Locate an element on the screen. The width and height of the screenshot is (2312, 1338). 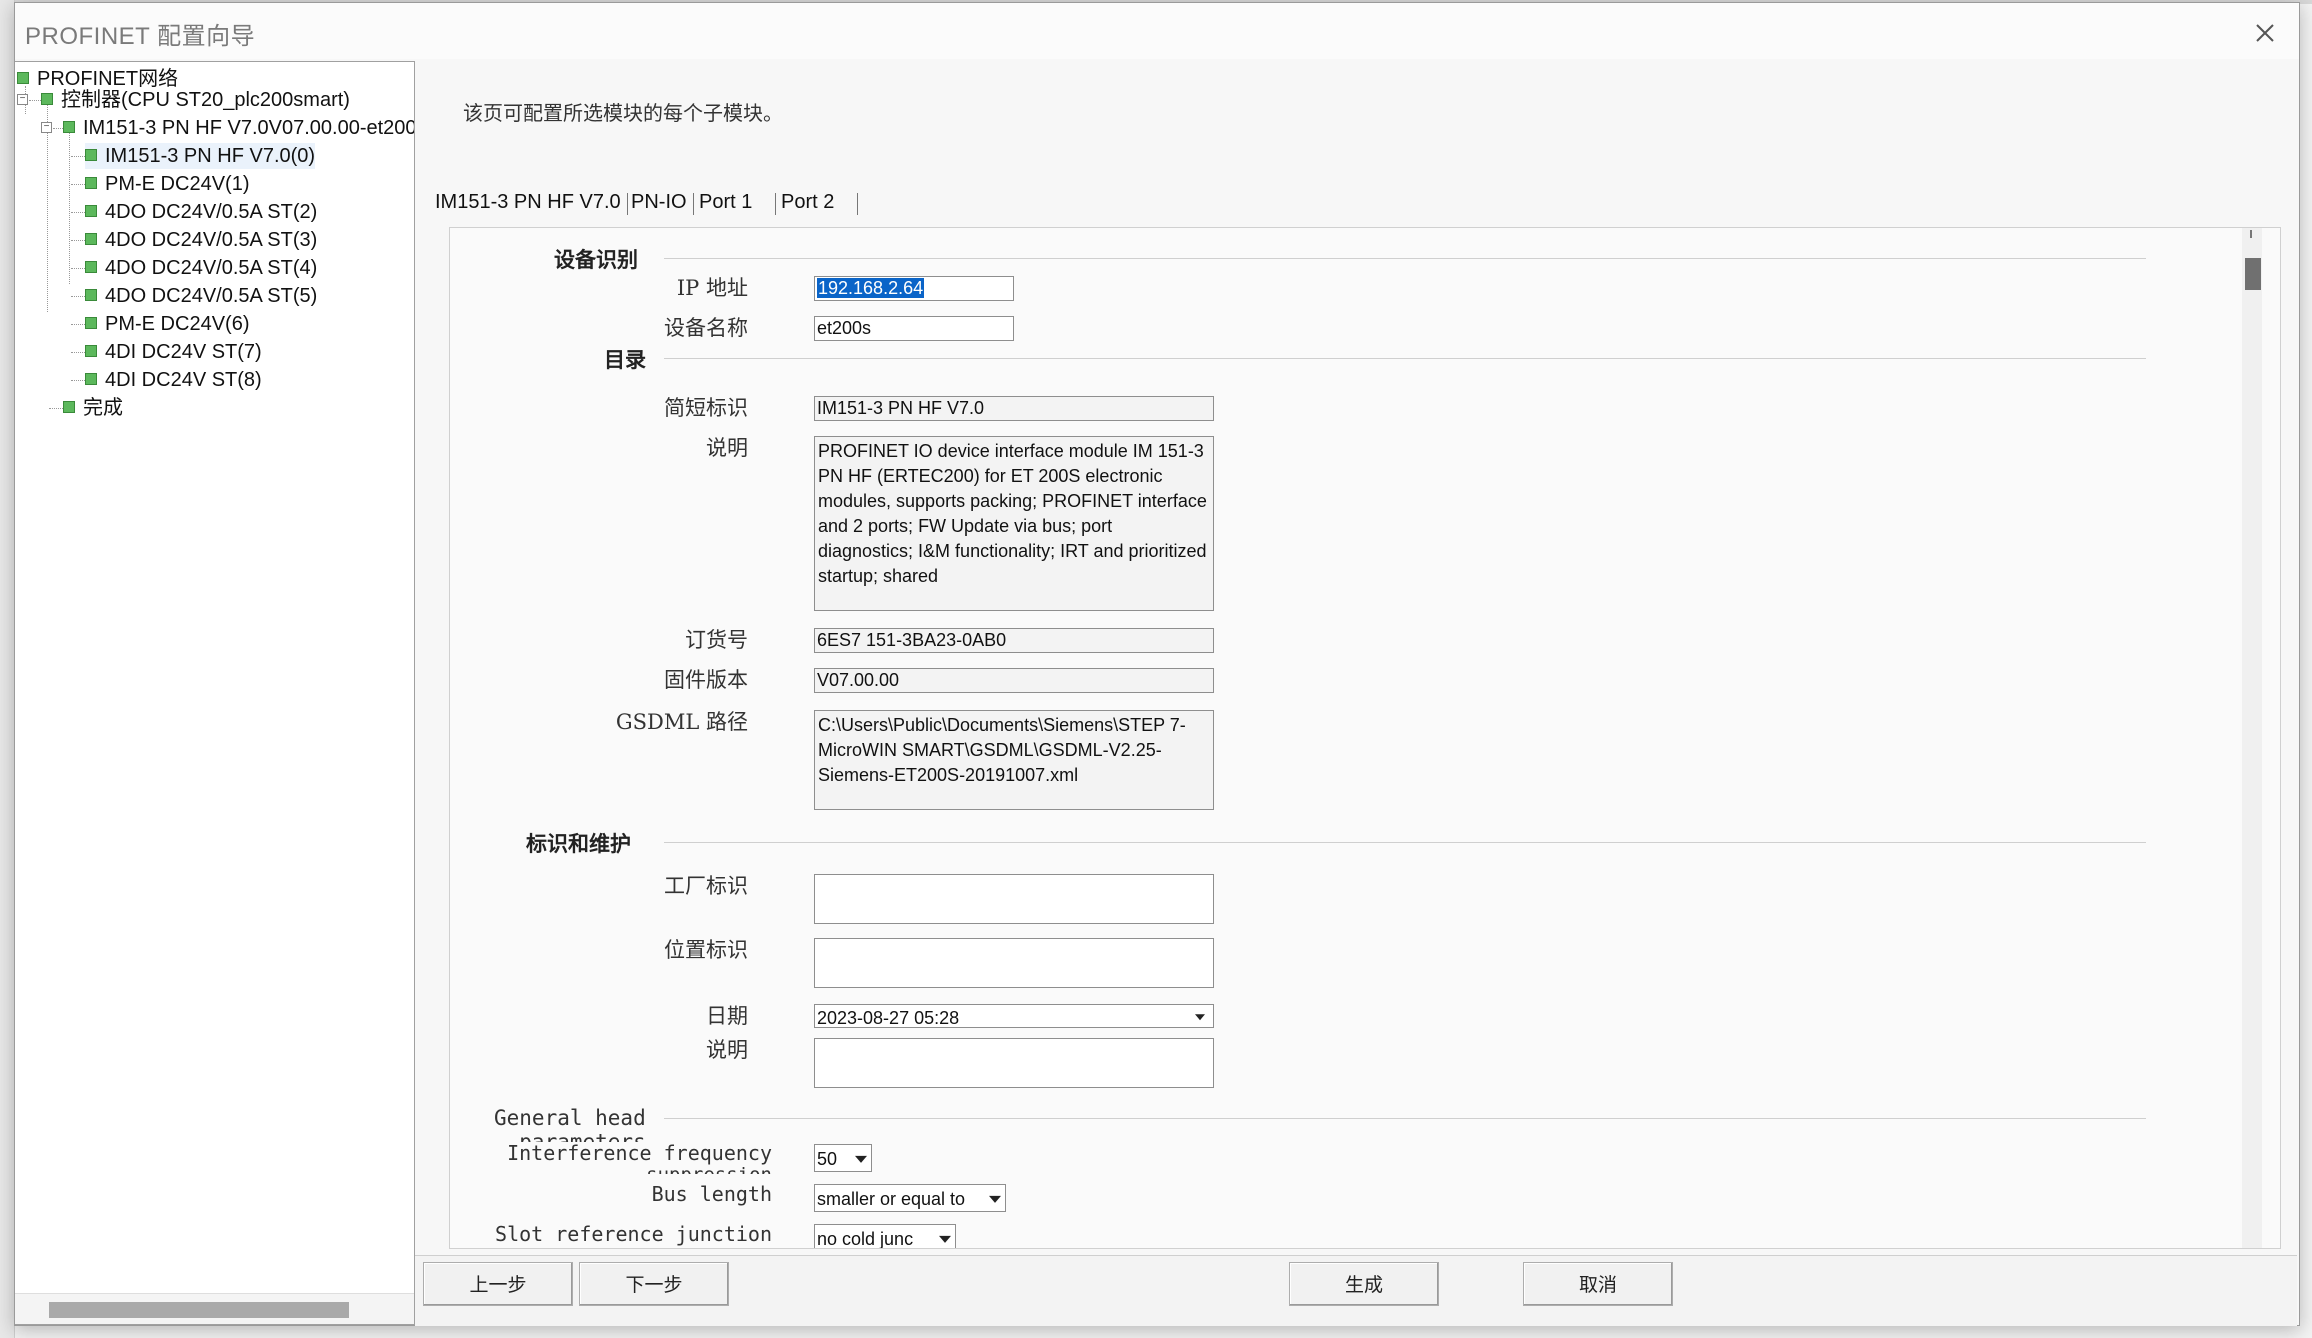
tab-port-1: Port 1 is located at coordinates (725, 202).